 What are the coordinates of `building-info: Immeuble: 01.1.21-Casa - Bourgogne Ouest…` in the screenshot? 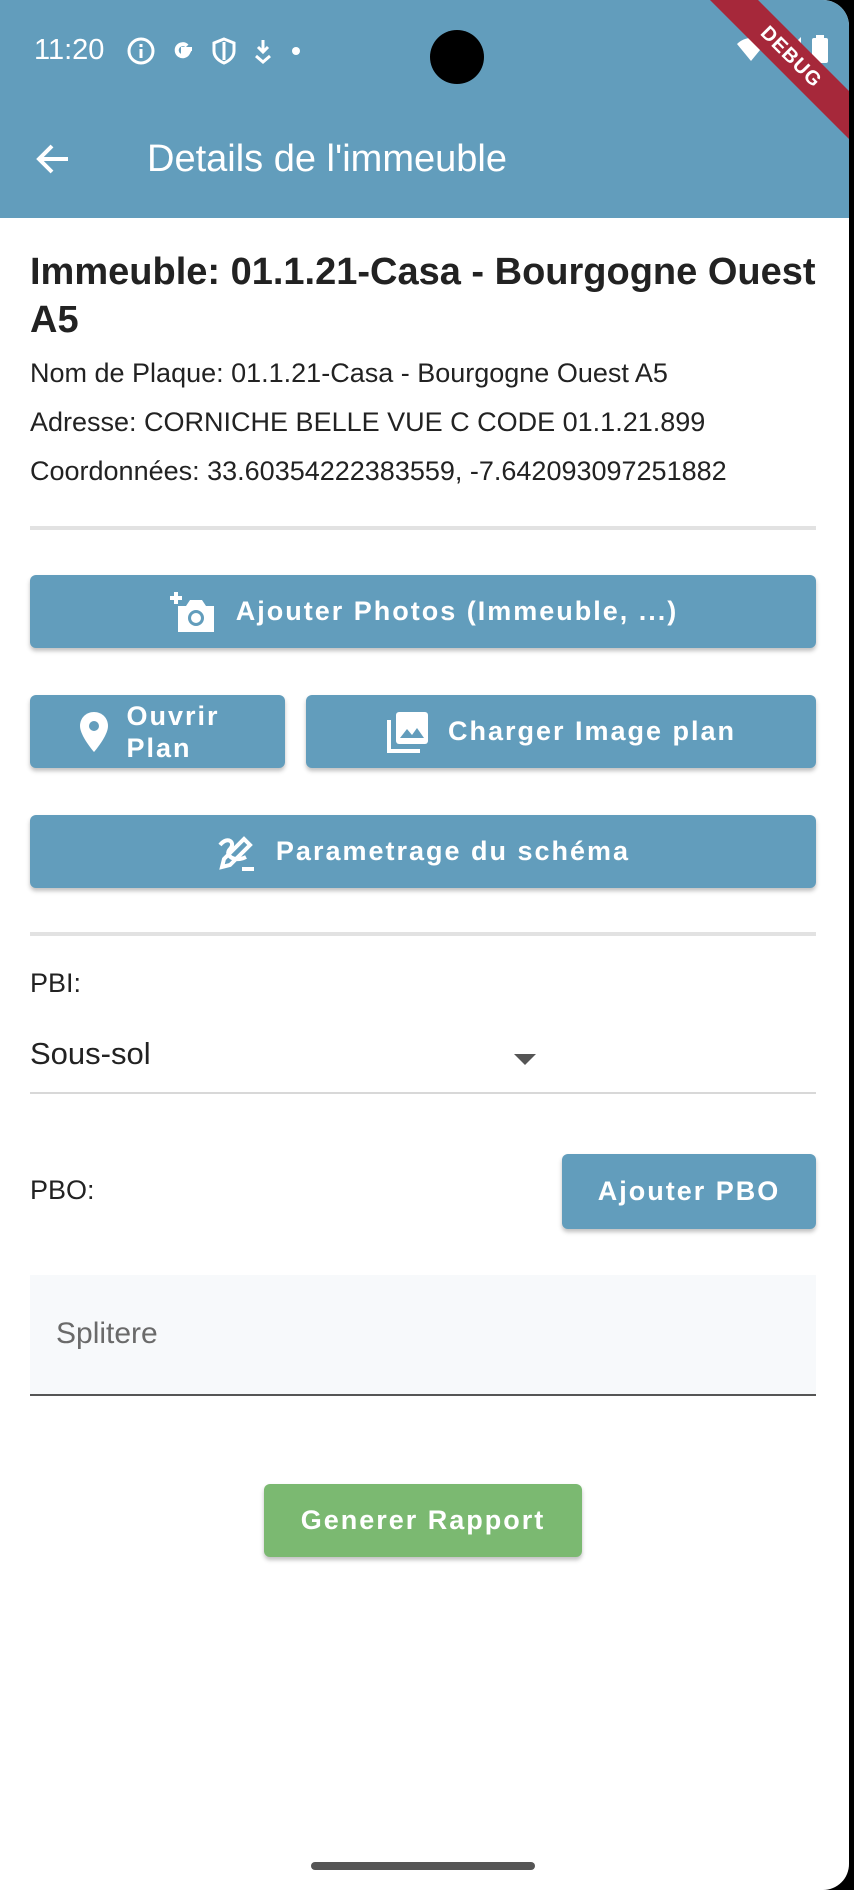 It's located at (423, 368).